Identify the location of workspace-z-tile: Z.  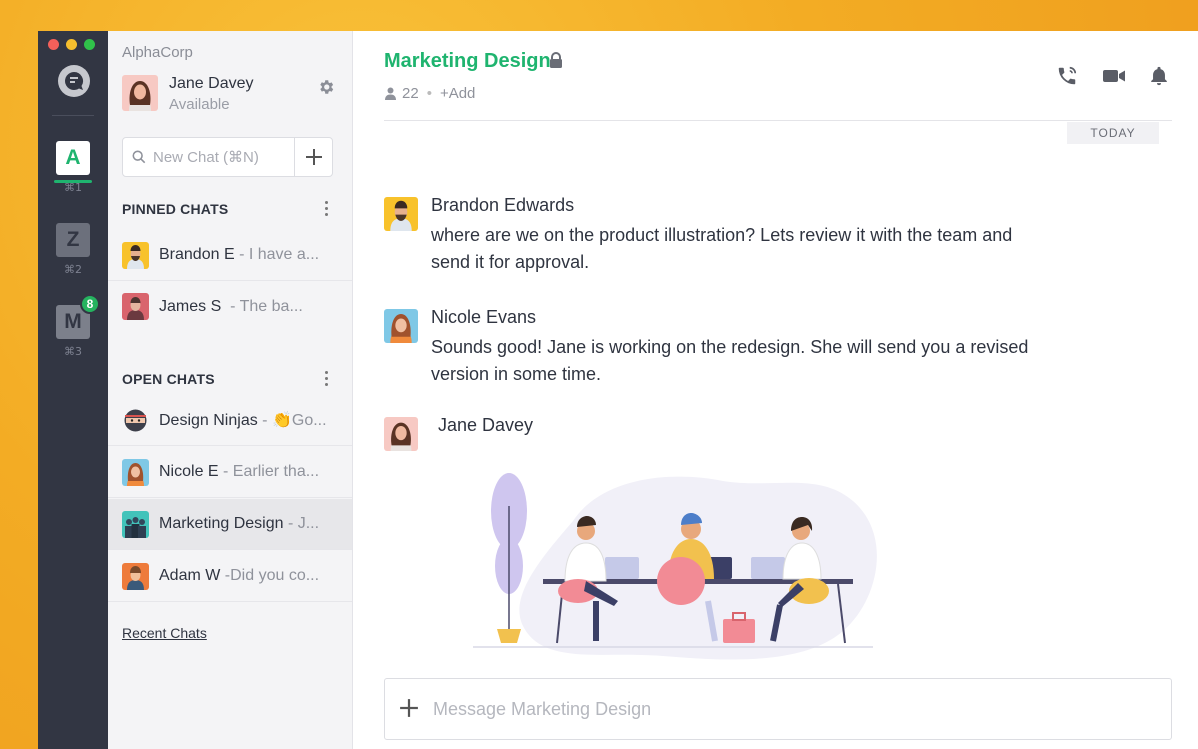
(73, 240).